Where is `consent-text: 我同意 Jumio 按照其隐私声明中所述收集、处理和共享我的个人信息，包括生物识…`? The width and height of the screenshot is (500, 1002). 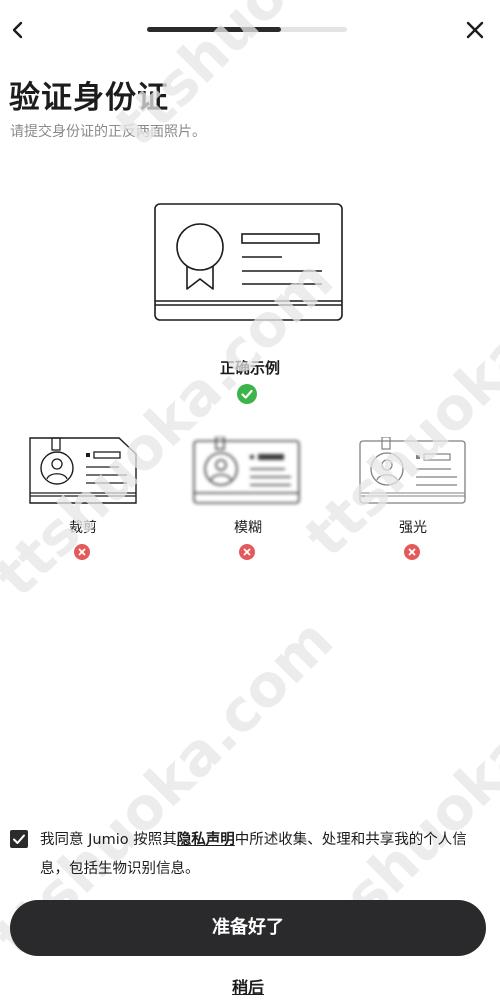 consent-text: 我同意 Jumio 按照其隐私声明中所述收集、处理和共享我的个人信息，包括生物识… is located at coordinates (260, 855).